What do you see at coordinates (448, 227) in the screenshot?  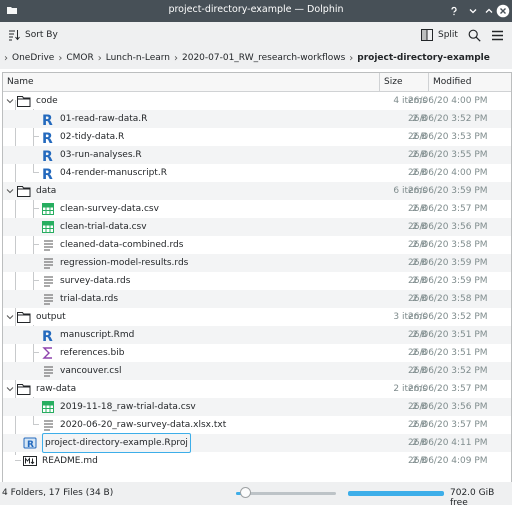 I see `file-modified: 26/06/20 3:56 PM` at bounding box center [448, 227].